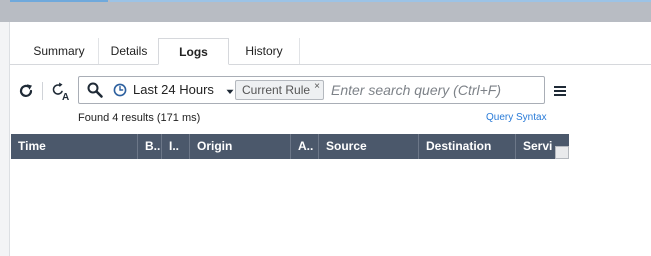  What do you see at coordinates (95, 90) in the screenshot?
I see `search-icon` at bounding box center [95, 90].